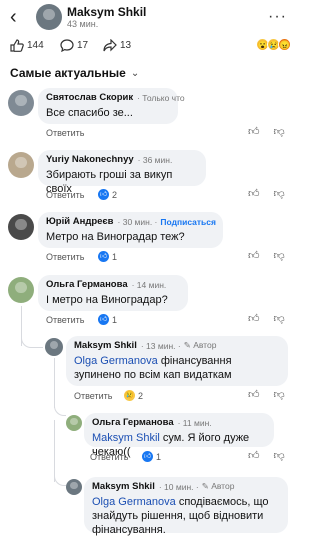 This screenshot has width=320, height=539. I want to click on comment-sort-dropdown: Самые актуальные ⌄, so click(74, 73).